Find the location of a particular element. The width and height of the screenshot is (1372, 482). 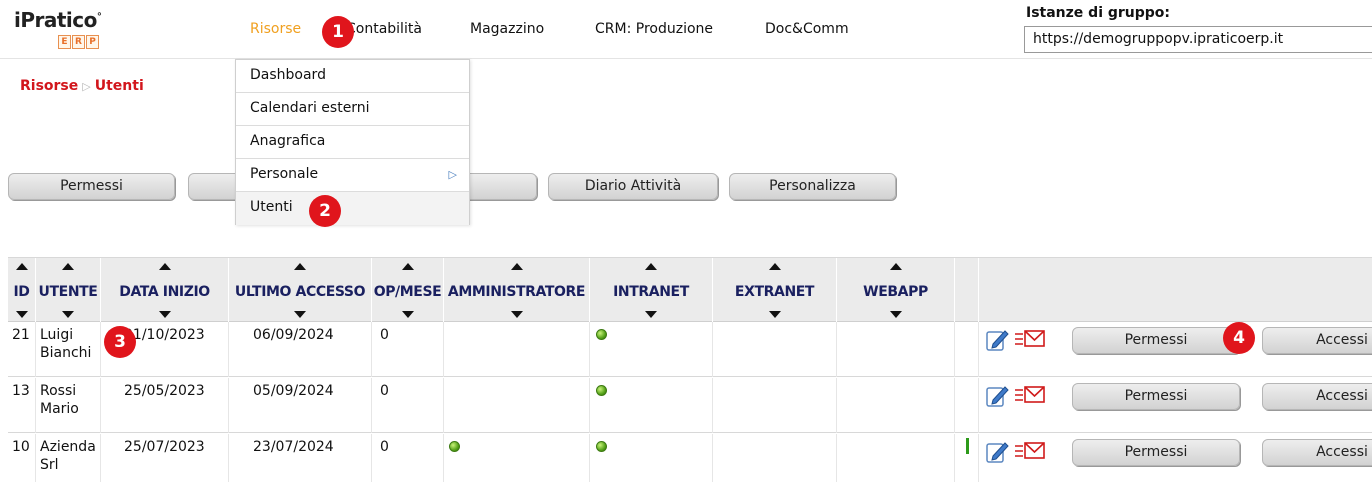

diario-attivita-button: Diario Attività is located at coordinates (633, 186).